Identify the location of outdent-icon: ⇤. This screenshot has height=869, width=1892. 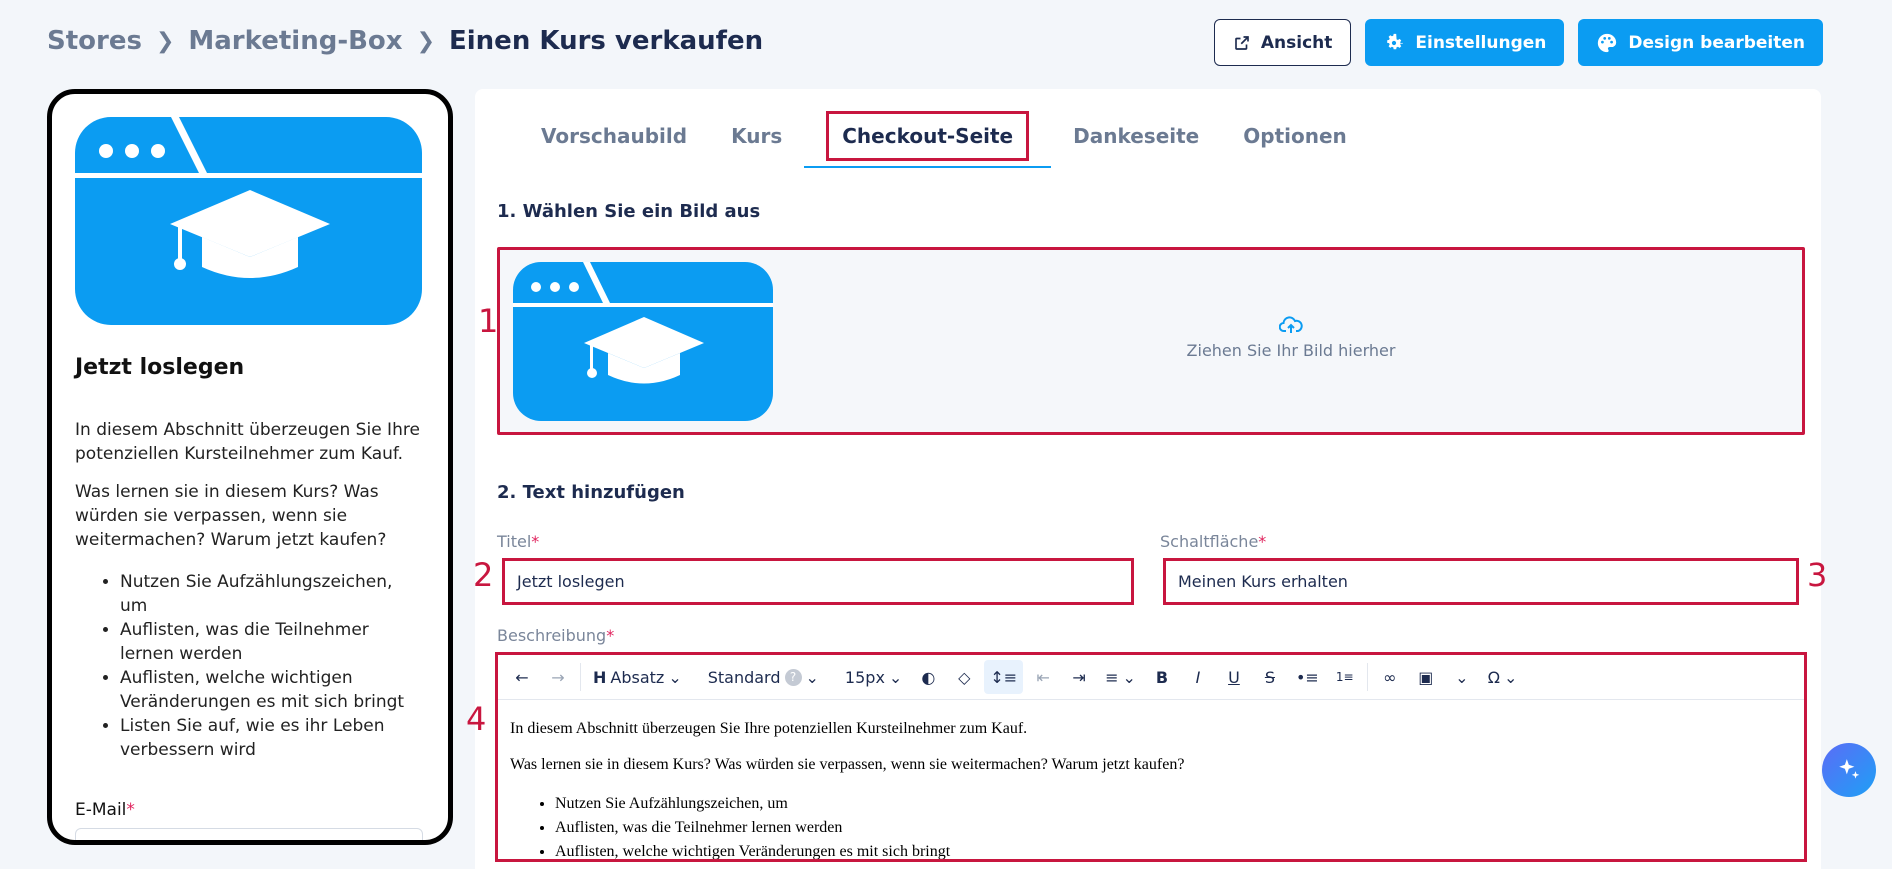
(1043, 677).